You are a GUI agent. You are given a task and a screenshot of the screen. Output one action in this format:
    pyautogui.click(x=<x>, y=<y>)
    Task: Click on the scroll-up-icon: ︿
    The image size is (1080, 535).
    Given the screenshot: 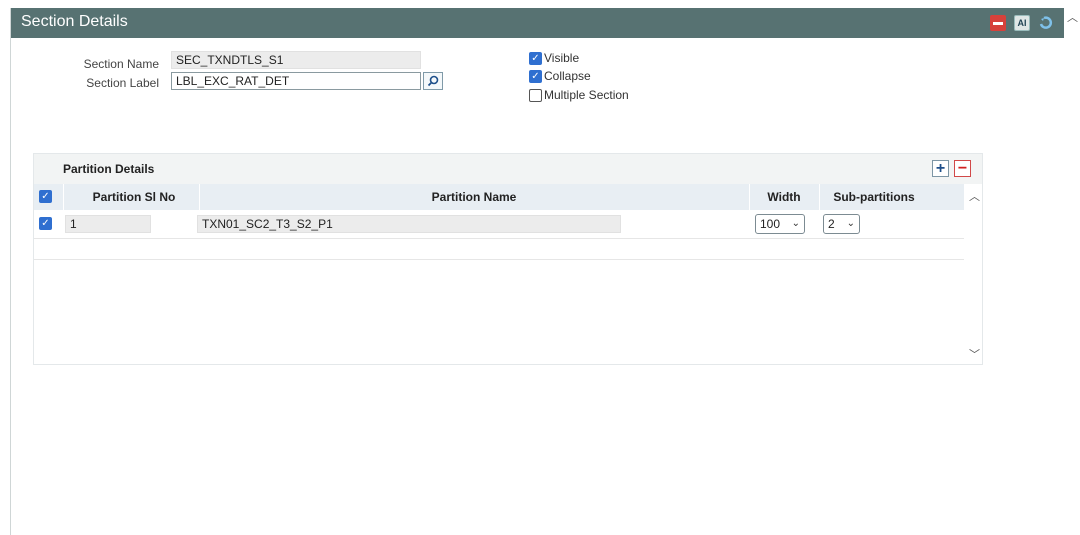 What is the action you would take?
    pyautogui.click(x=974, y=196)
    